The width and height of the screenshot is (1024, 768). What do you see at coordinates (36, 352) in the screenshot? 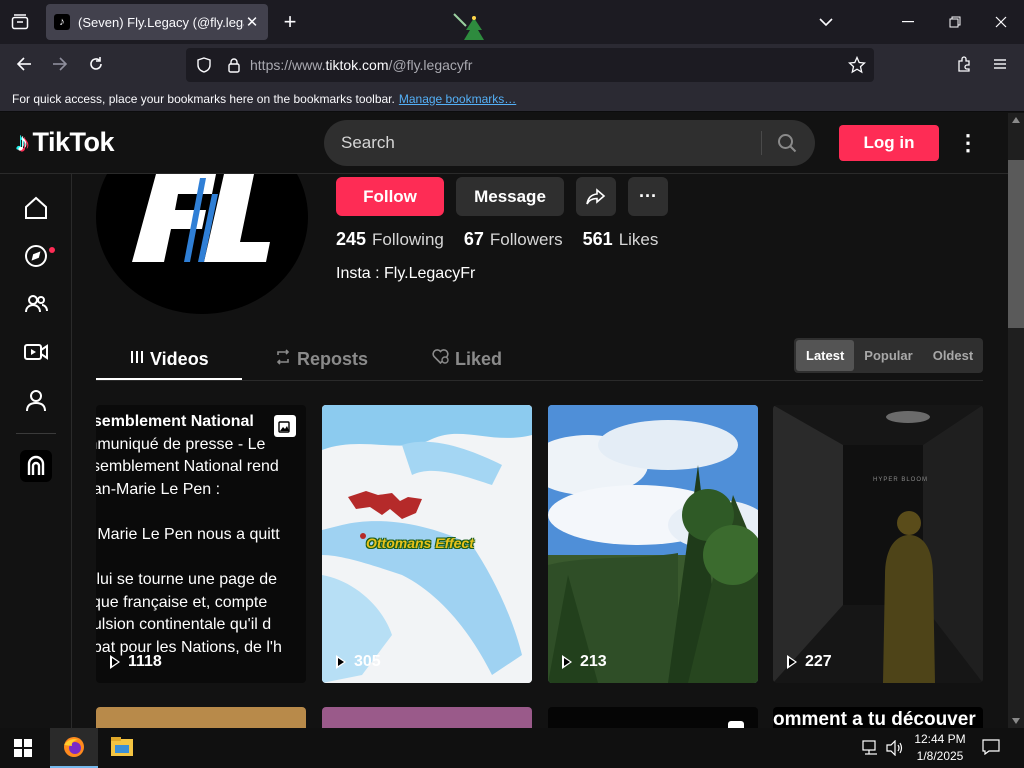
I see `live-video-icon` at bounding box center [36, 352].